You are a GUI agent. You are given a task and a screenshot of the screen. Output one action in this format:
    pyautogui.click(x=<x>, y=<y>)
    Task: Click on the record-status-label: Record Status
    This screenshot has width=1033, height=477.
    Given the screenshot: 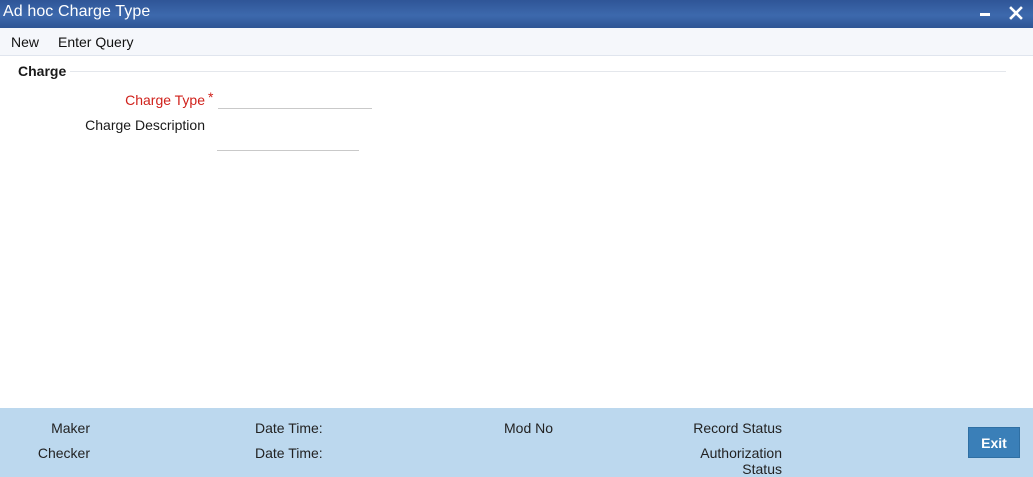 What is the action you would take?
    pyautogui.click(x=737, y=428)
    